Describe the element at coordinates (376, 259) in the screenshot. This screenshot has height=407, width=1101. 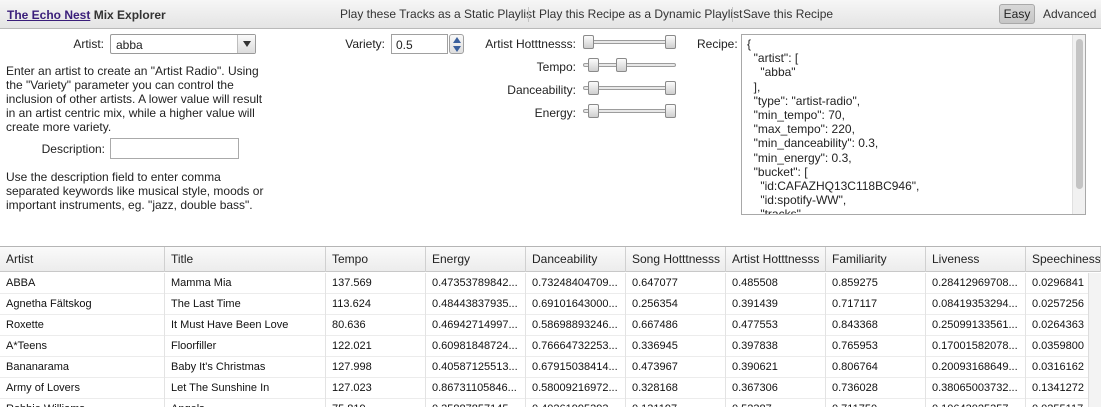
I see `column-header: Tempo` at that location.